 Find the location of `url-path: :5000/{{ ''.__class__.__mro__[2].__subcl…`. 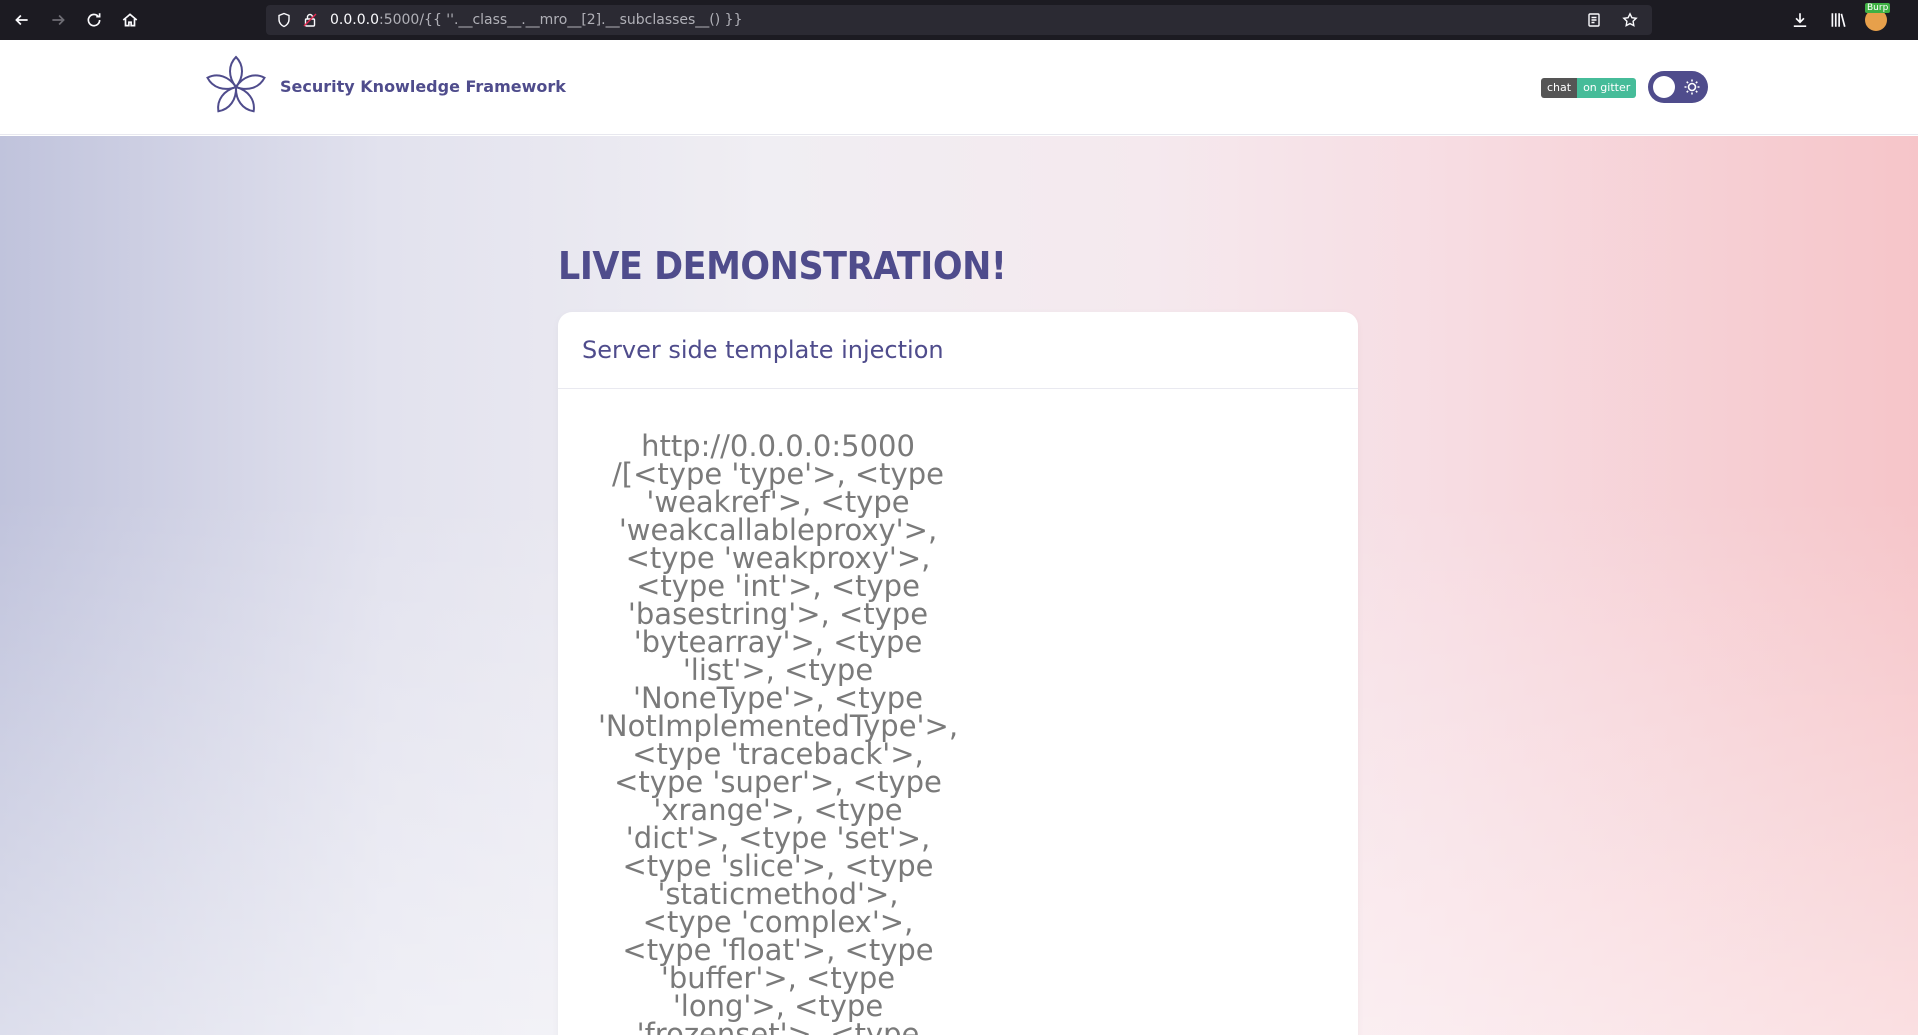

url-path: :5000/{{ ''.__class__.__mro__[2].__subcl… is located at coordinates (560, 20).